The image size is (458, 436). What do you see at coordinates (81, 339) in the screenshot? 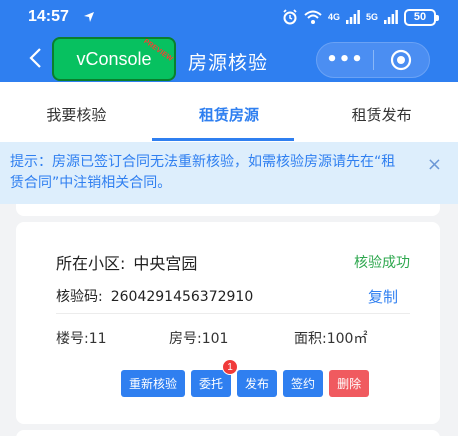
I see `building-number: 楼号:11` at bounding box center [81, 339].